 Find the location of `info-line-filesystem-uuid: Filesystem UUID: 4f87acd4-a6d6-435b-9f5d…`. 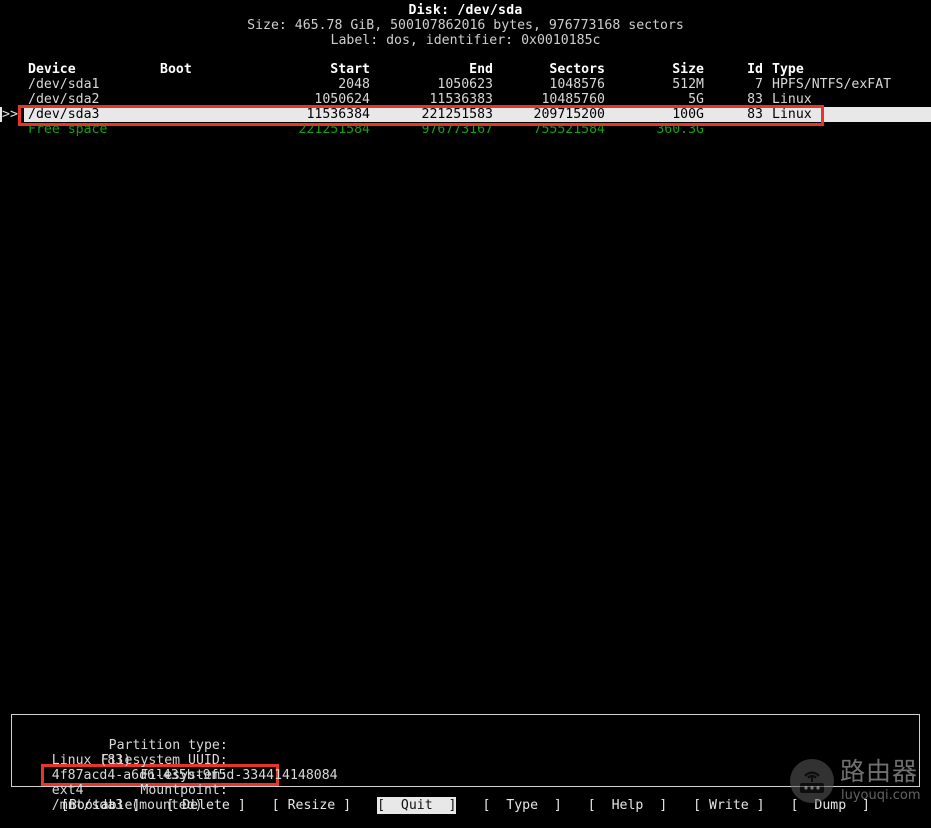

info-line-filesystem-uuid: Filesystem UUID: 4f87acd4-a6d6-435b-9f5d… is located at coordinates (330, 760).